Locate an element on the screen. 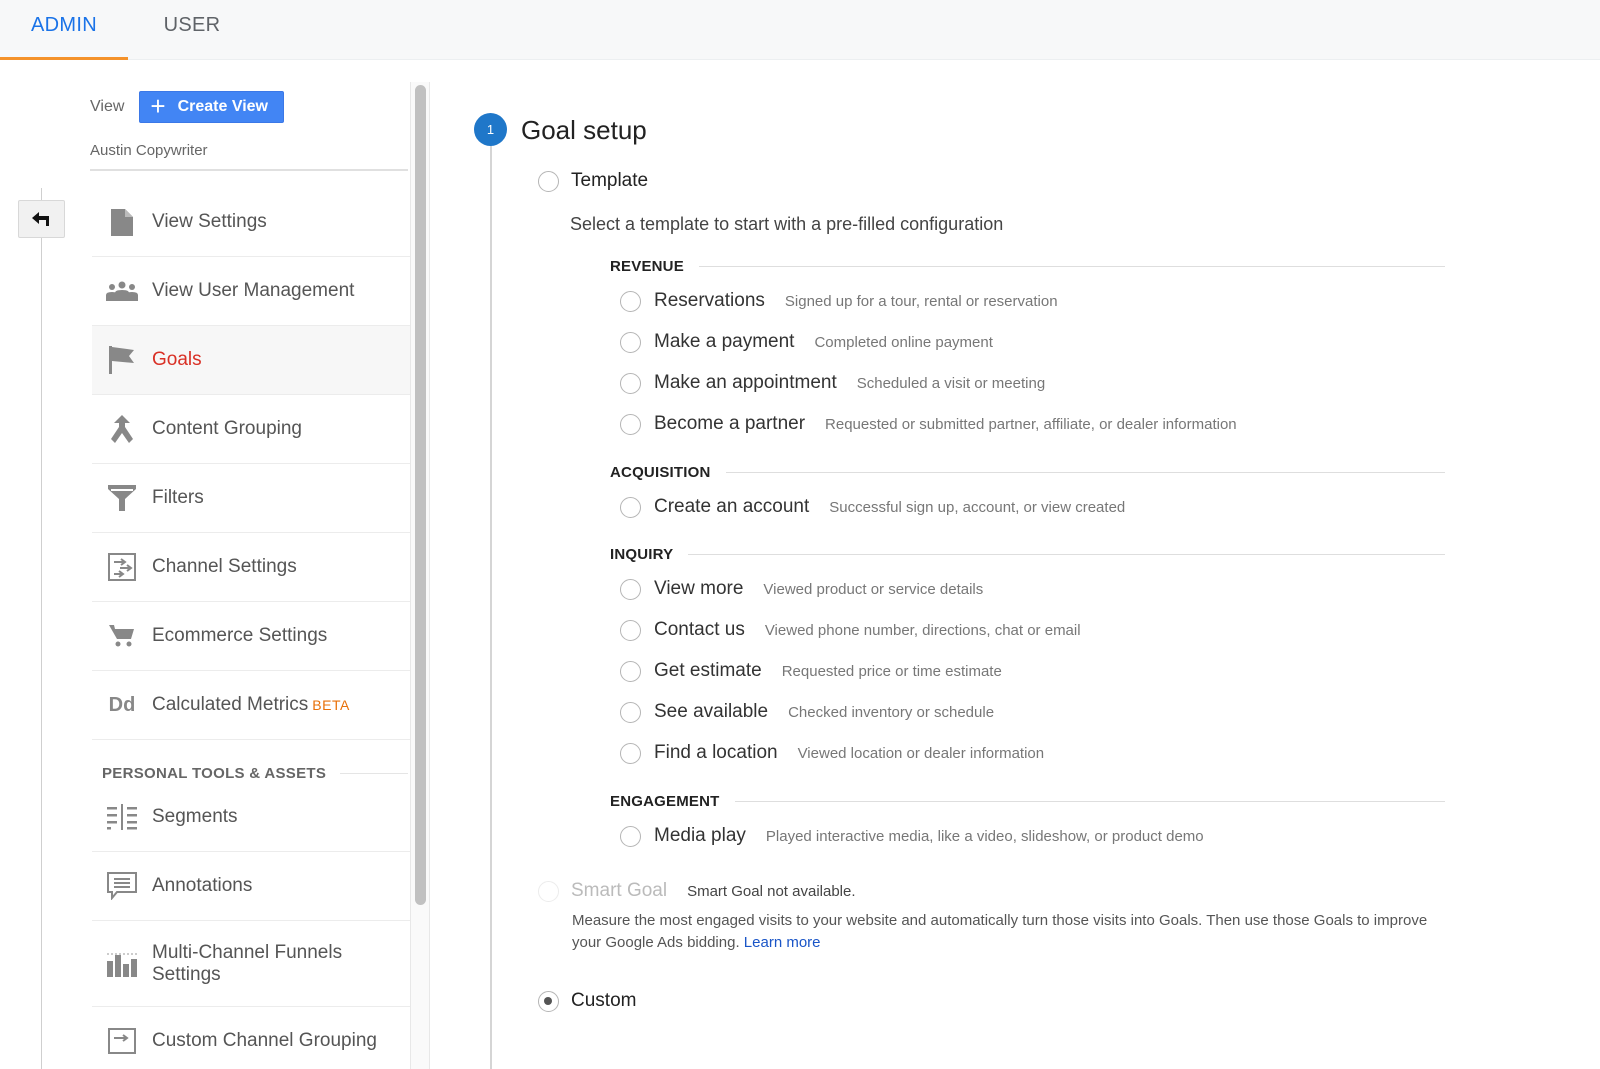 The image size is (1600, 1069). bar-chart-icon is located at coordinates (122, 964).